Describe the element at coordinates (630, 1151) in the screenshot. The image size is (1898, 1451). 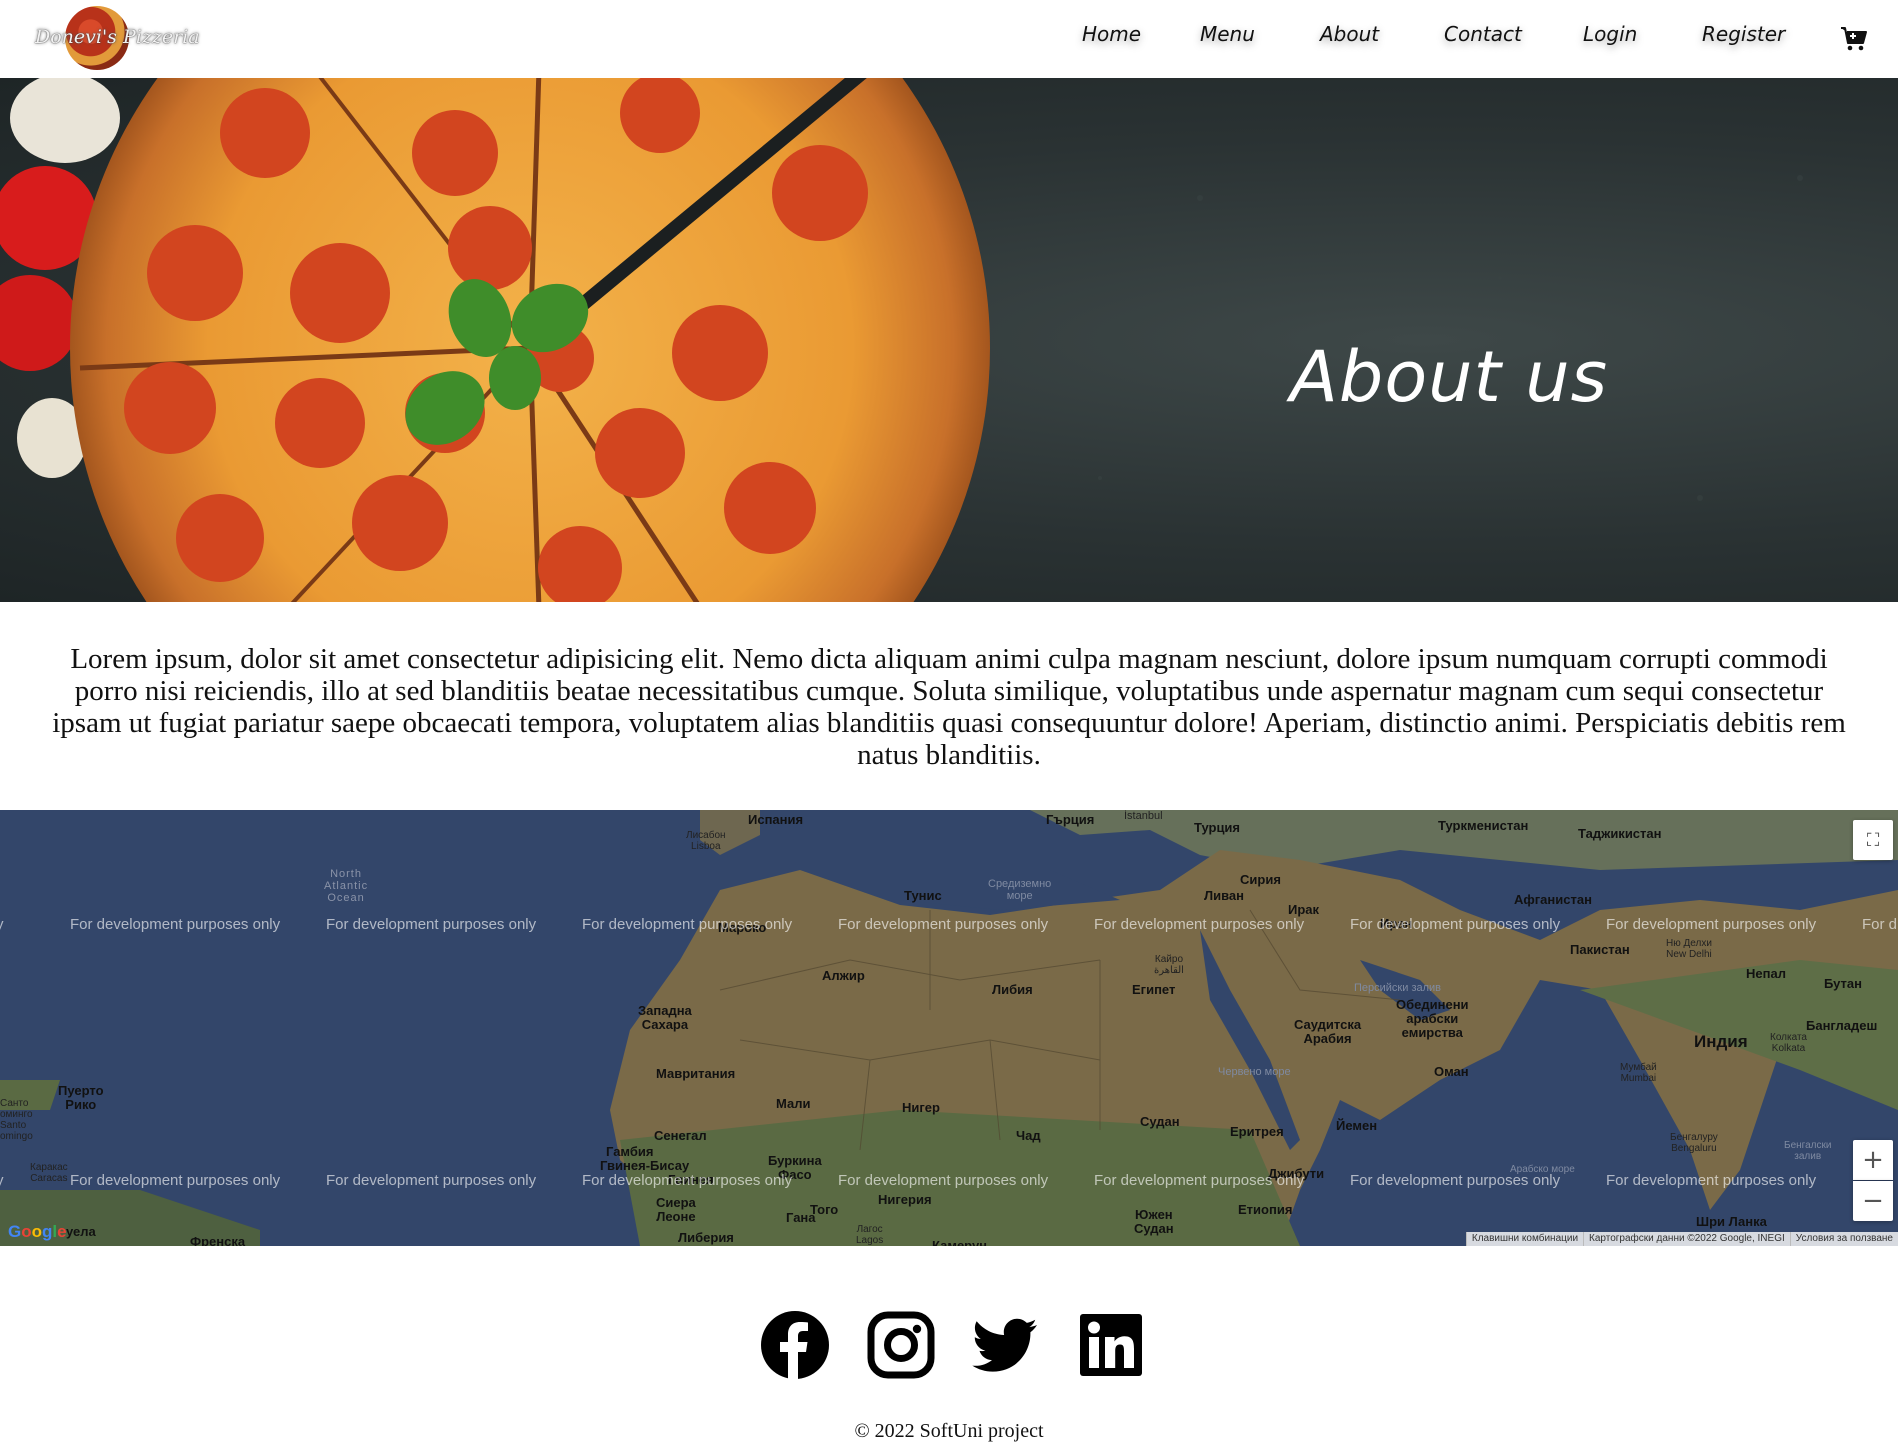
I see `map-label-gambia: Гамбия` at that location.